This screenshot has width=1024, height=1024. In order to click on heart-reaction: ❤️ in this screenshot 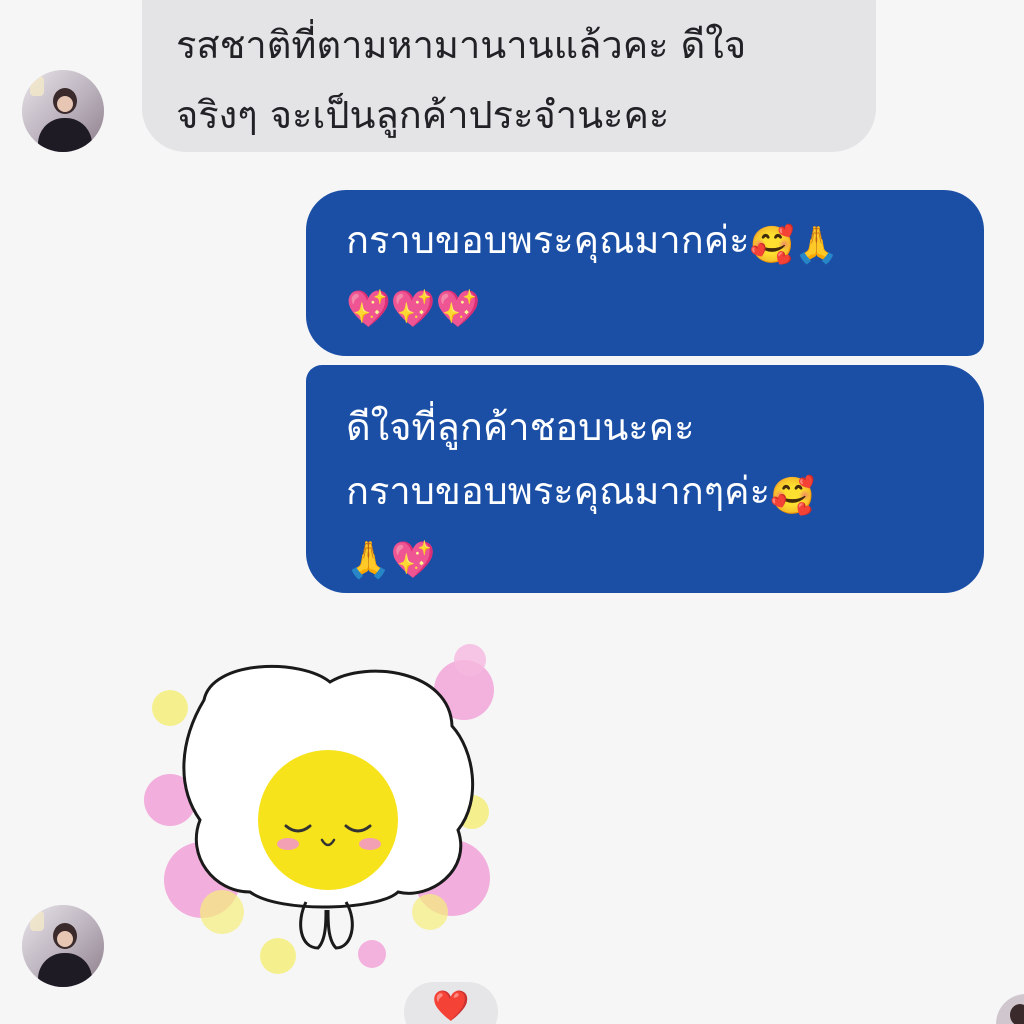, I will do `click(451, 1003)`.